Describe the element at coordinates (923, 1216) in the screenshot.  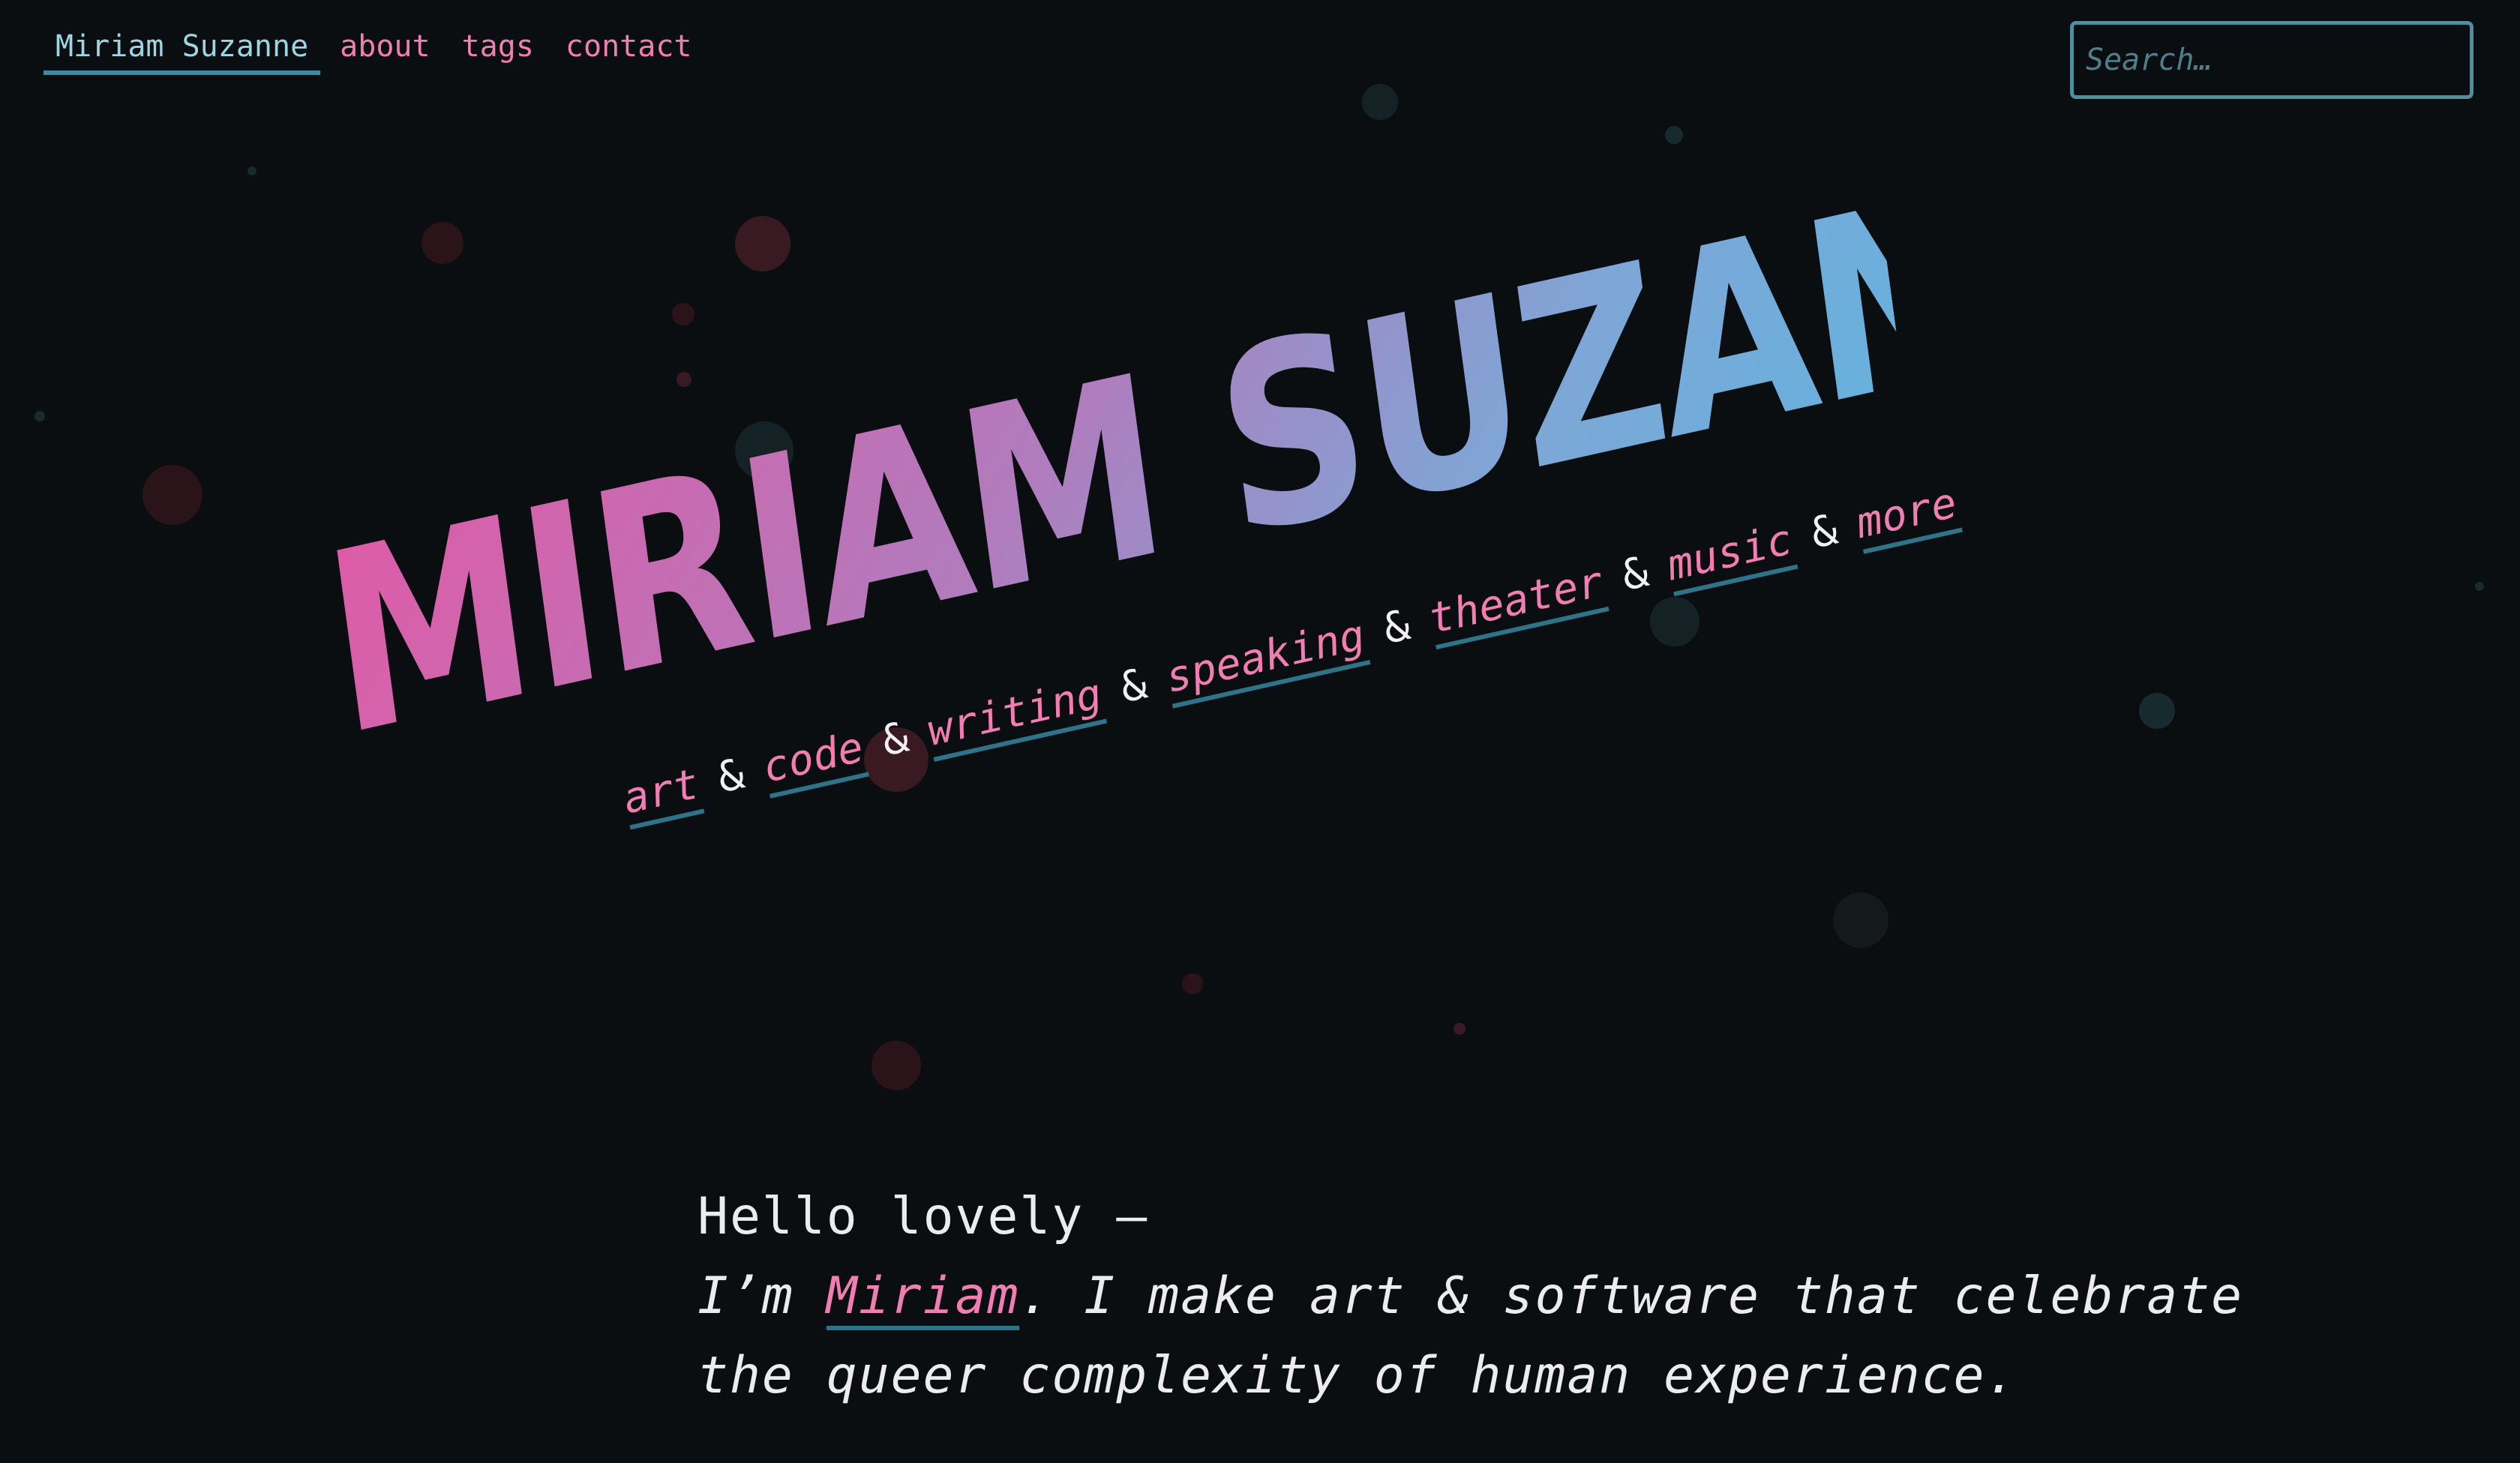
I see `greeting: Hello lovely —` at that location.